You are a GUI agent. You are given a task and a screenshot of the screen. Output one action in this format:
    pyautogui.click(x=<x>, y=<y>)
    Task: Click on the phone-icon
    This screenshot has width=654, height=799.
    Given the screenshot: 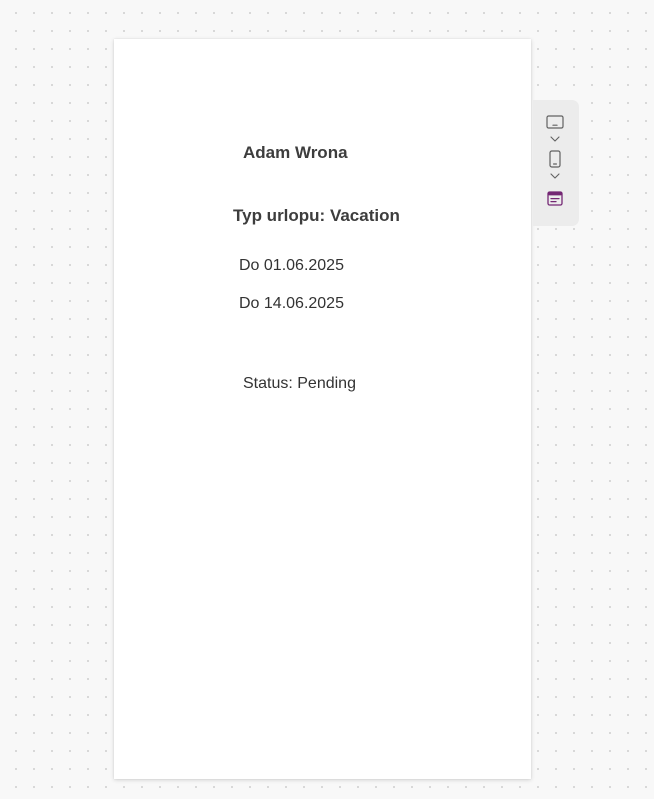 What is the action you would take?
    pyautogui.click(x=555, y=159)
    